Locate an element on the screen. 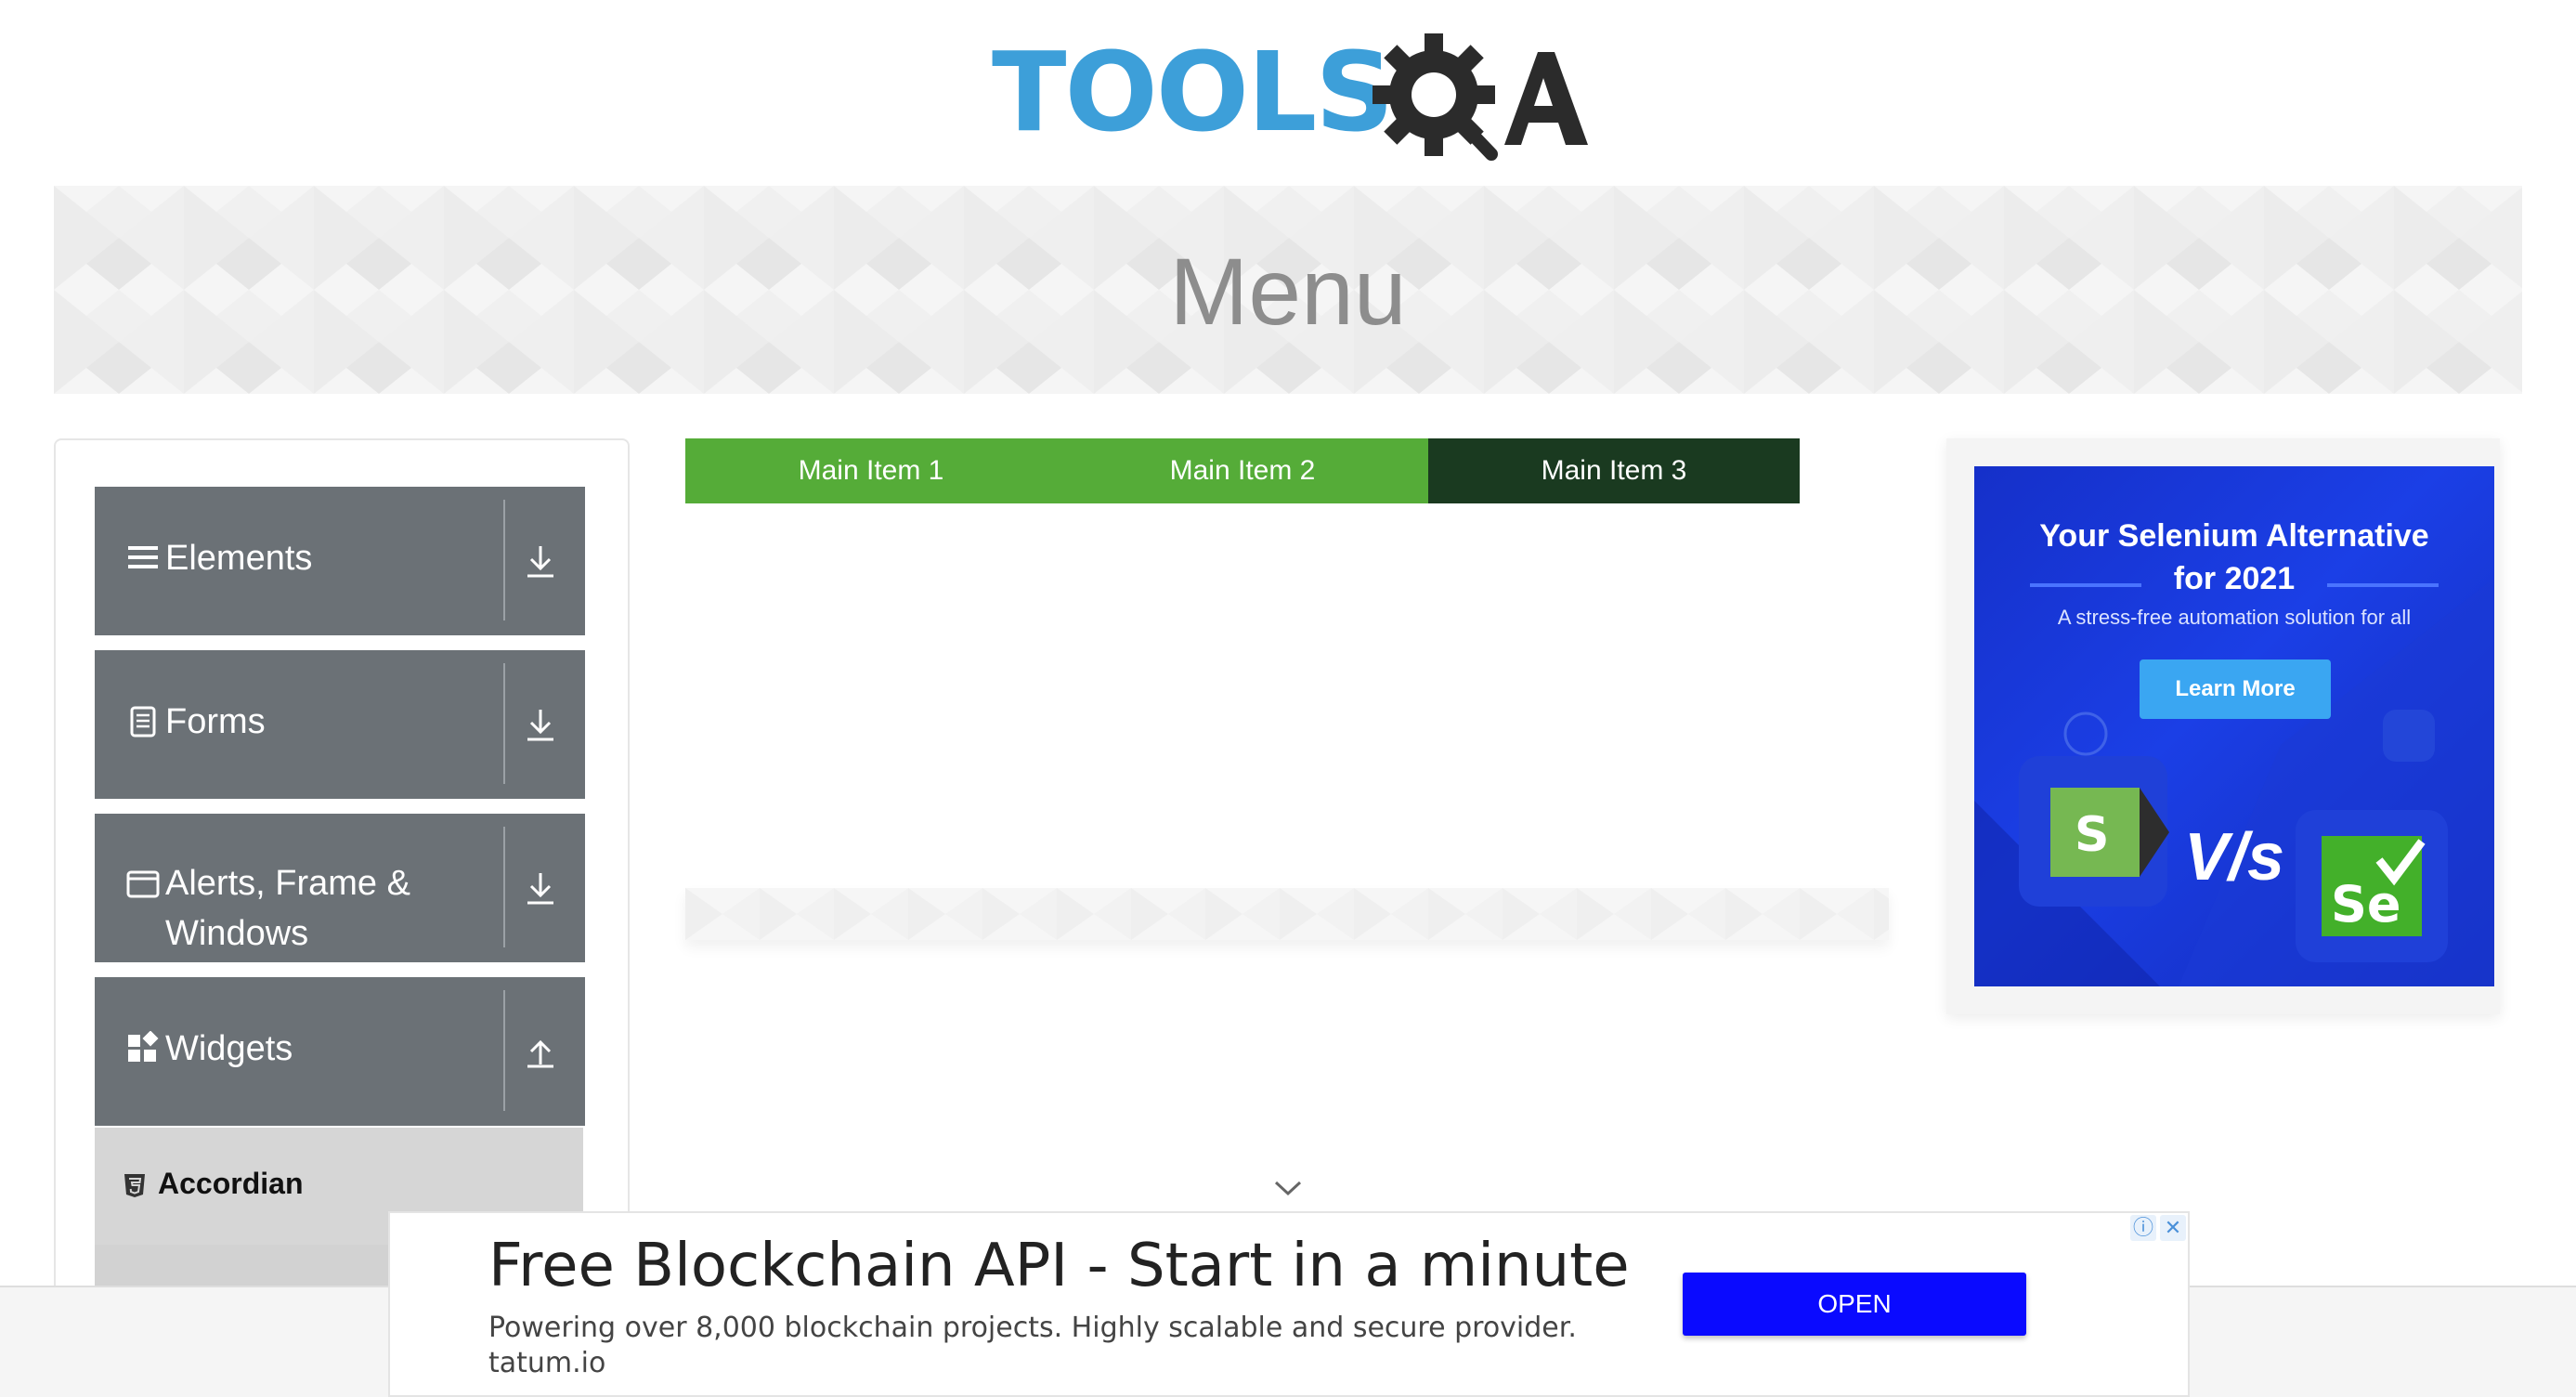 The width and height of the screenshot is (2576, 1397). info-icon: ⓘ is located at coordinates (2143, 1228).